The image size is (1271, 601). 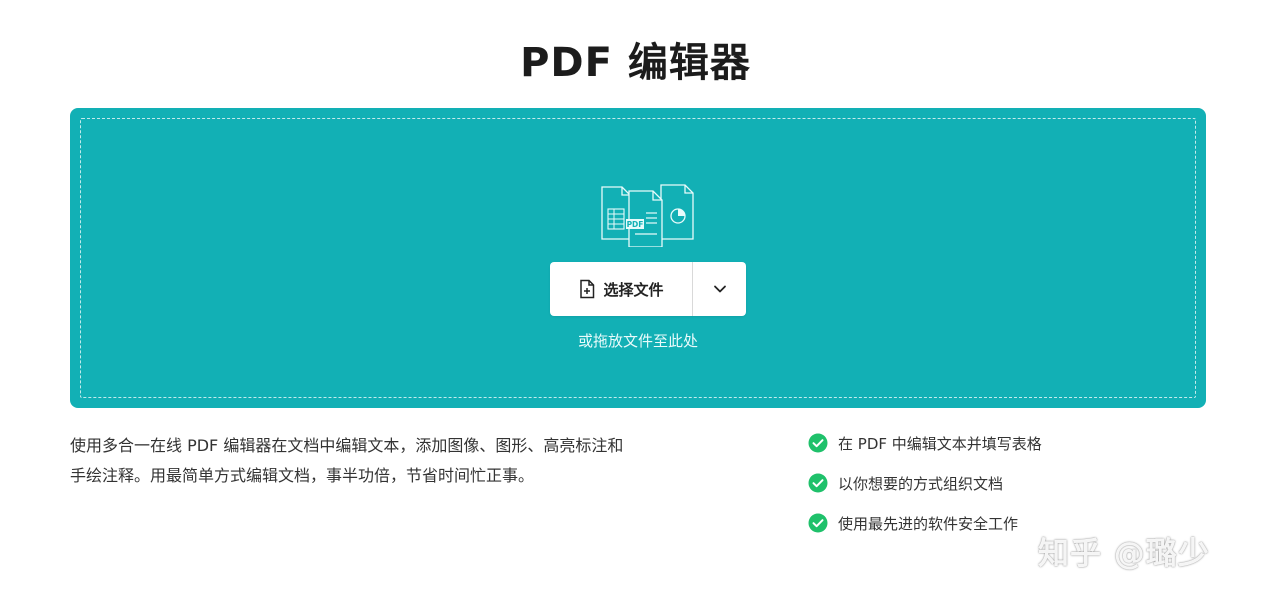 What do you see at coordinates (633, 289) in the screenshot?
I see `choose-file-label: 选择文件` at bounding box center [633, 289].